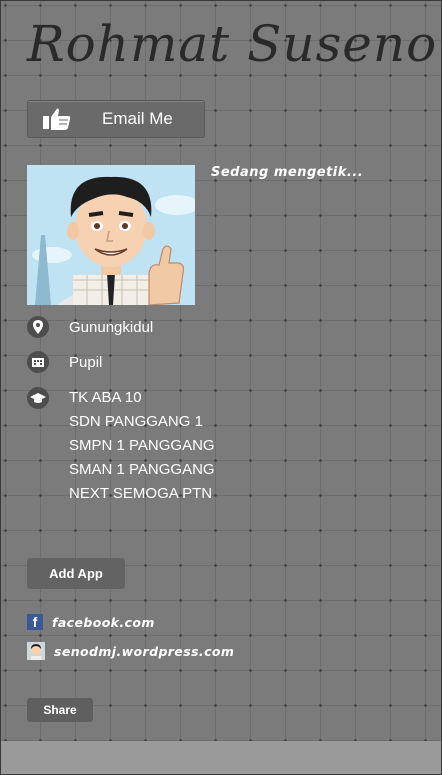  What do you see at coordinates (136, 421) in the screenshot?
I see `education-item: SDN PANGGANG 1` at bounding box center [136, 421].